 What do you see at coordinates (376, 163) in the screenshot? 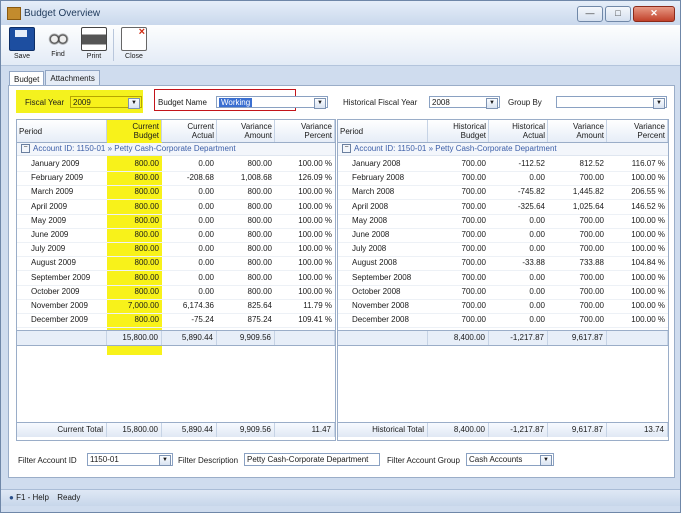
I see `table-cell: January 2008` at bounding box center [376, 163].